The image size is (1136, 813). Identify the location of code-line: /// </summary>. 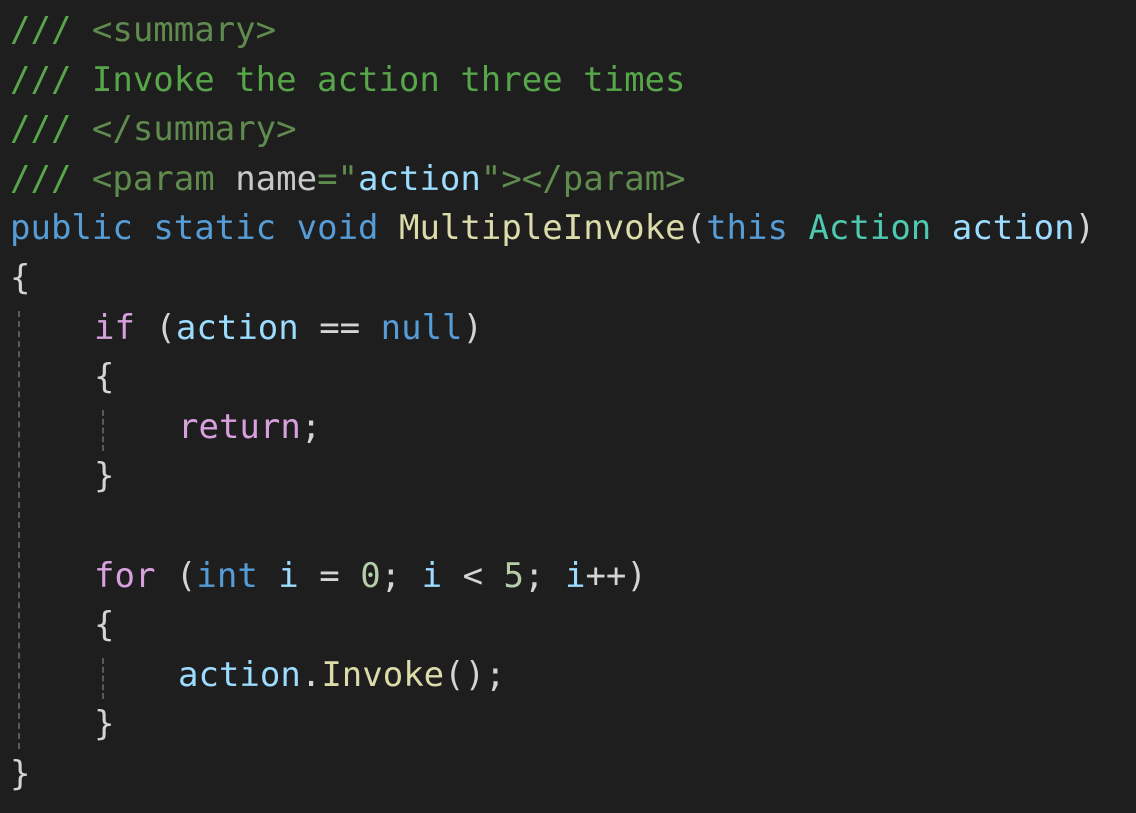
(153, 129).